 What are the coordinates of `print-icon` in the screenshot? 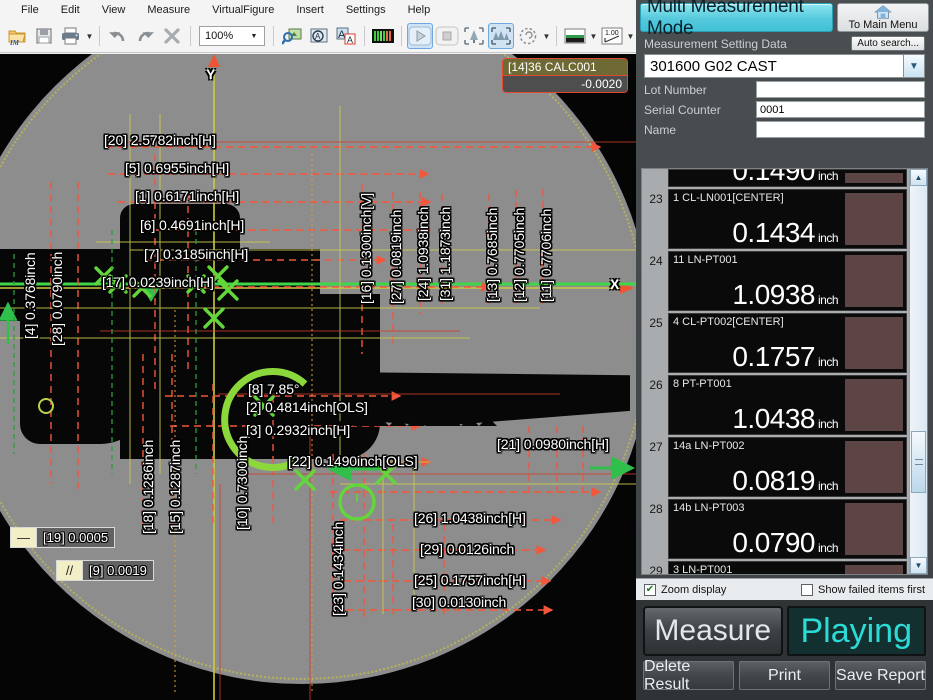 It's located at (71, 36).